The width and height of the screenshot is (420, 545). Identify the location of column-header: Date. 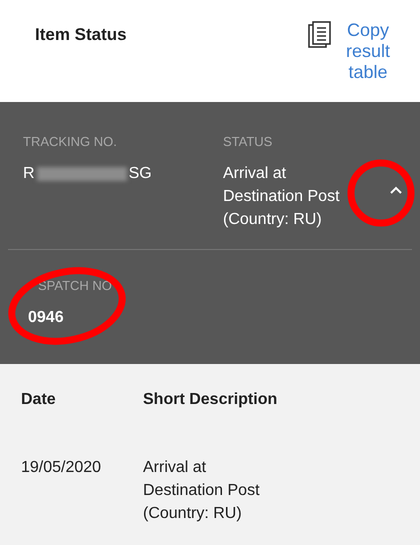
(39, 400).